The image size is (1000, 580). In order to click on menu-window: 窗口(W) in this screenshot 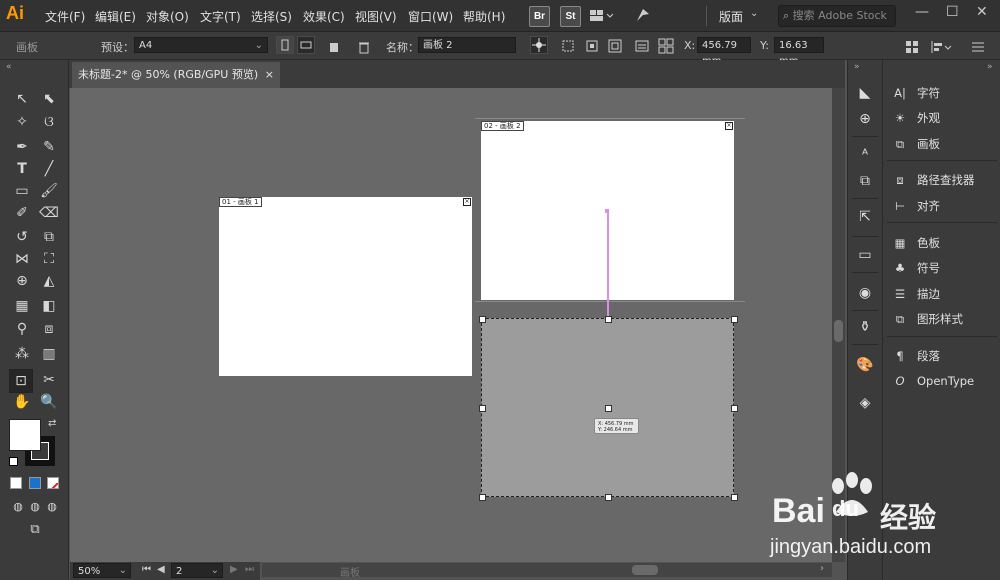, I will do `click(430, 16)`.